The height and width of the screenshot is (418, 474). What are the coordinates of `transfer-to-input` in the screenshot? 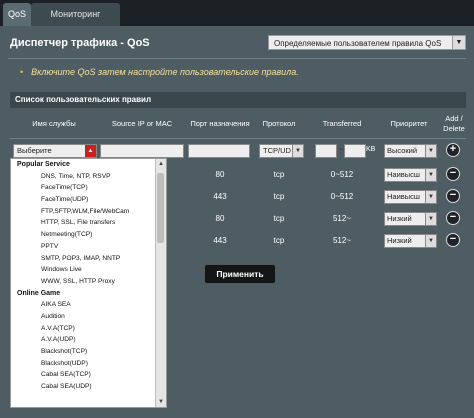 It's located at (355, 151).